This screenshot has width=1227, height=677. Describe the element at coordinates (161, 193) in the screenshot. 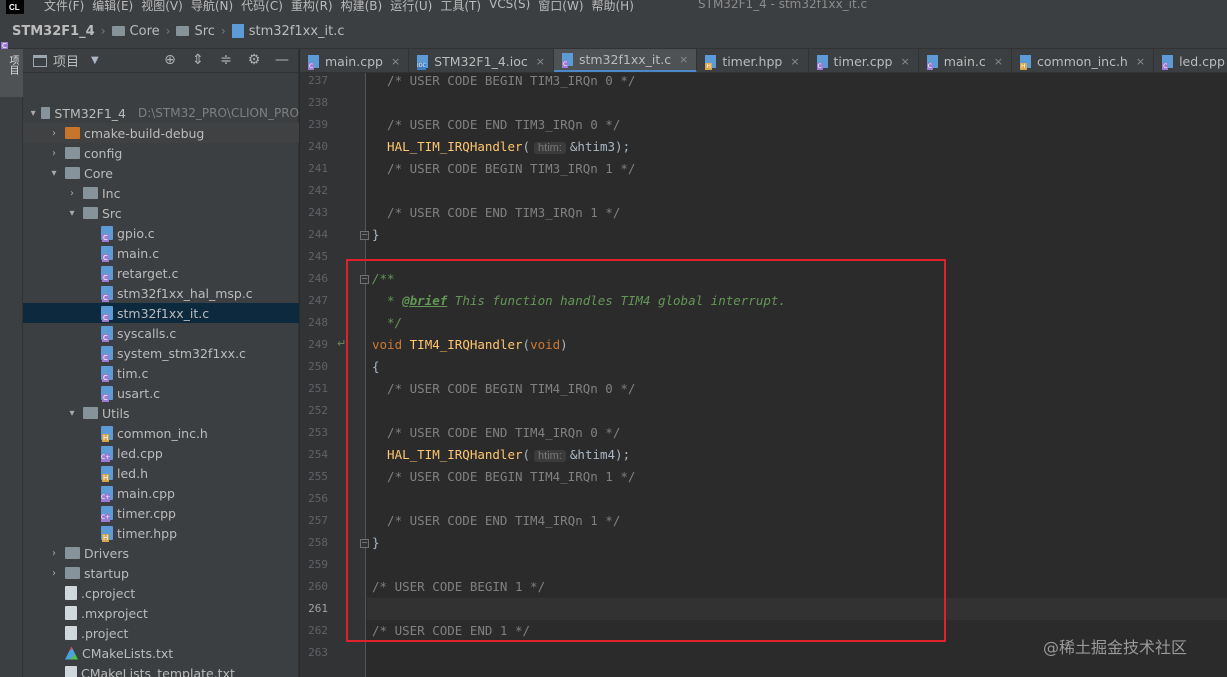

I see `tree-item: › Inc` at that location.